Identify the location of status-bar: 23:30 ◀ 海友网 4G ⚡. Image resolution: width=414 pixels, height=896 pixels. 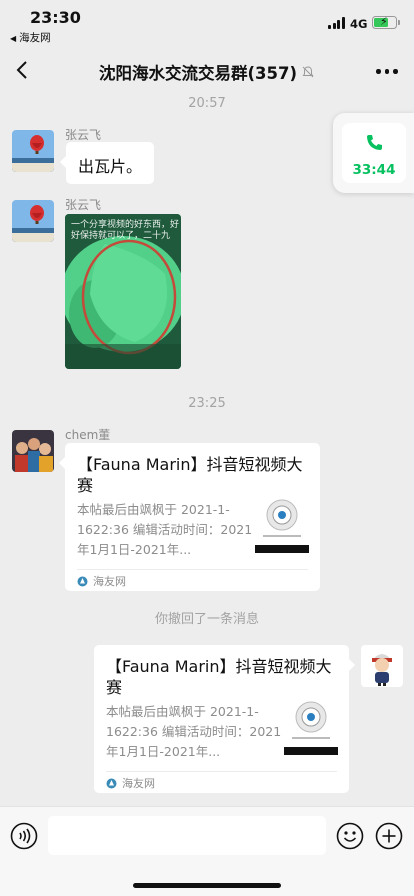
(207, 23).